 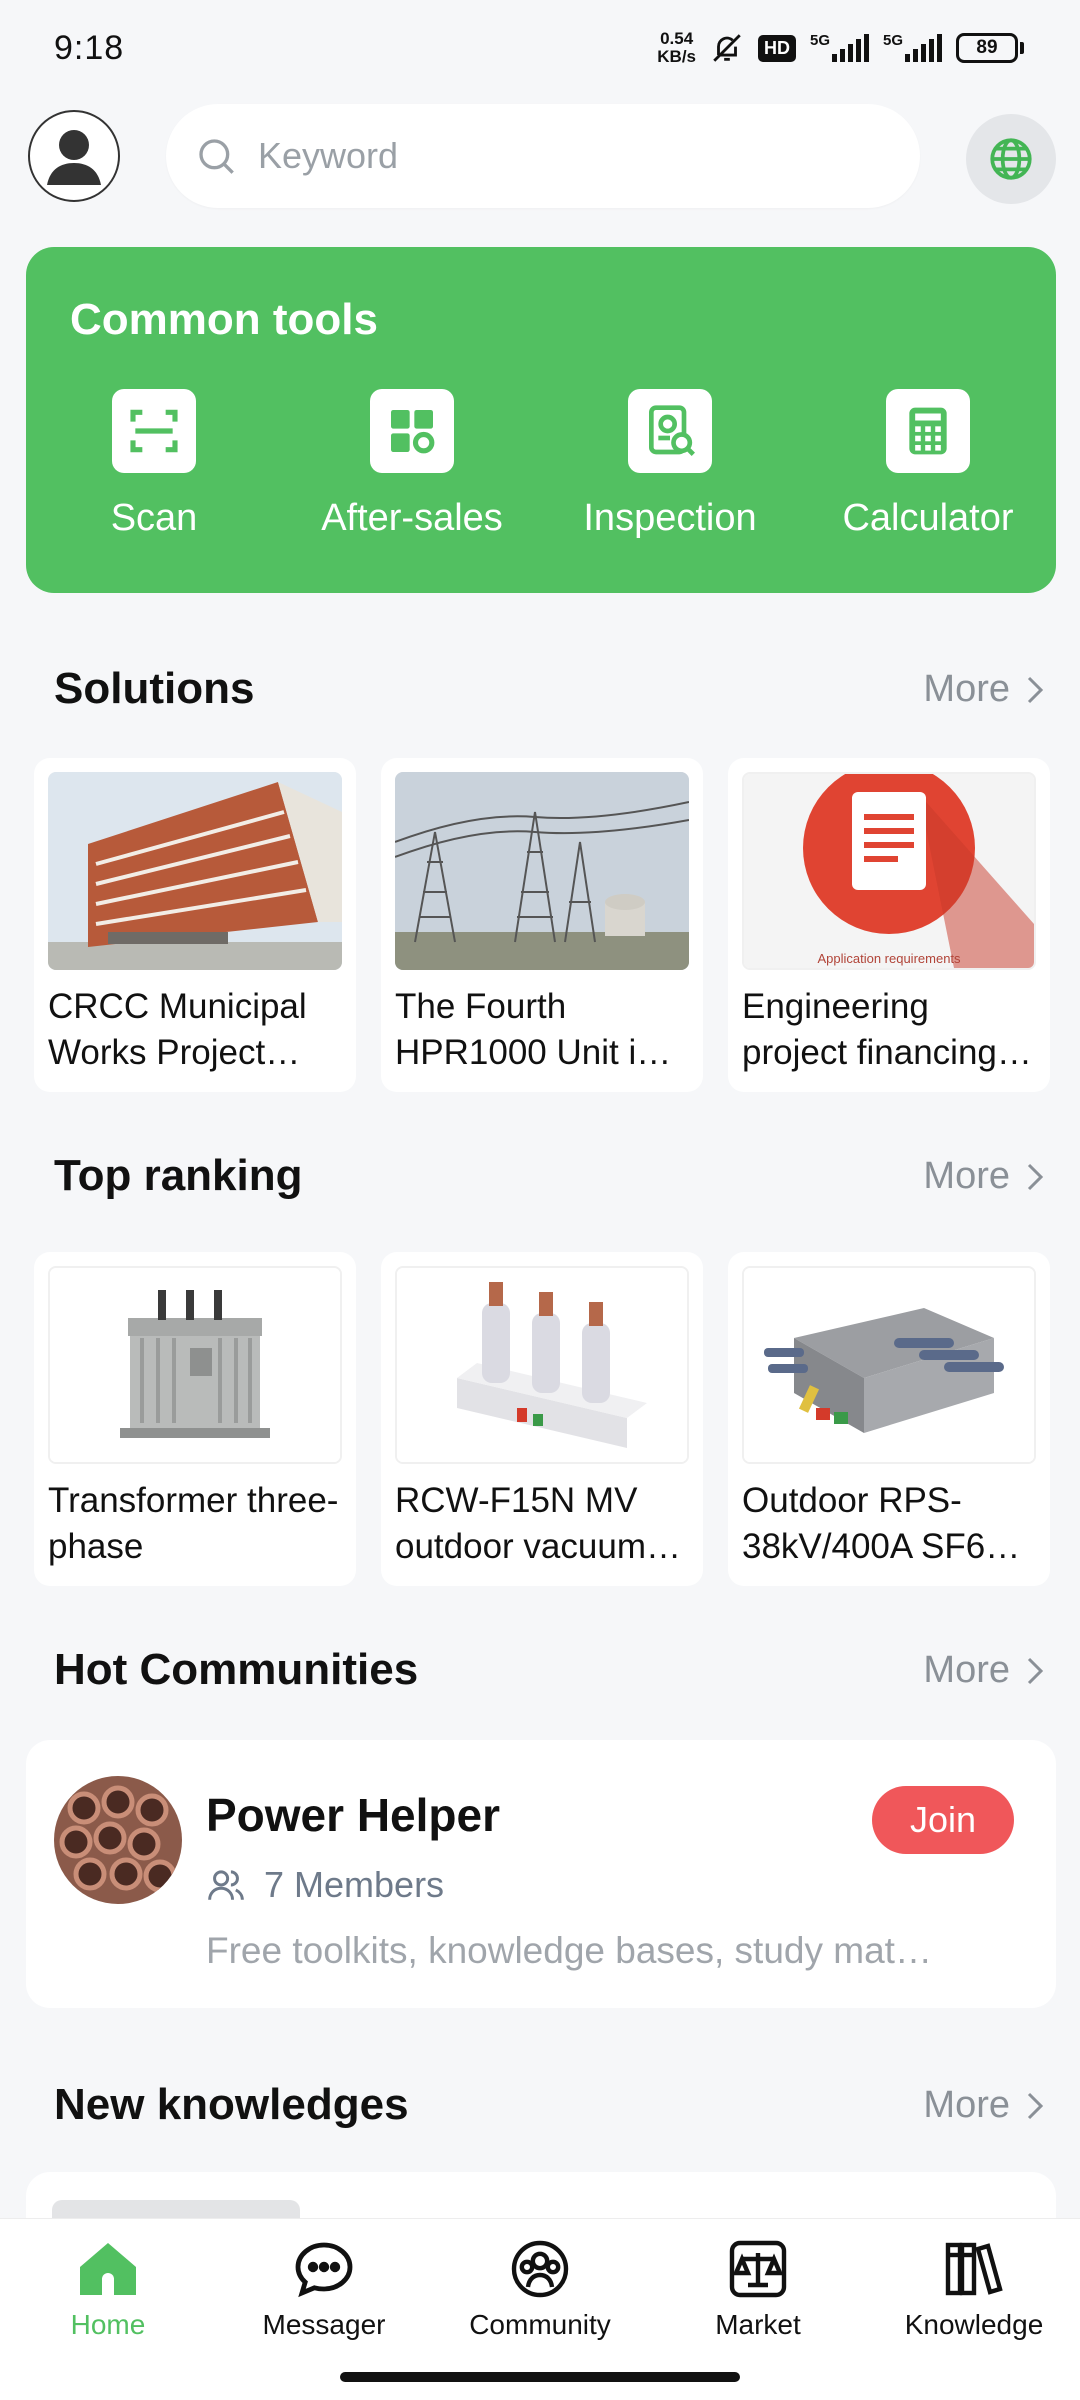 What do you see at coordinates (226, 1885) in the screenshot?
I see `members-icon` at bounding box center [226, 1885].